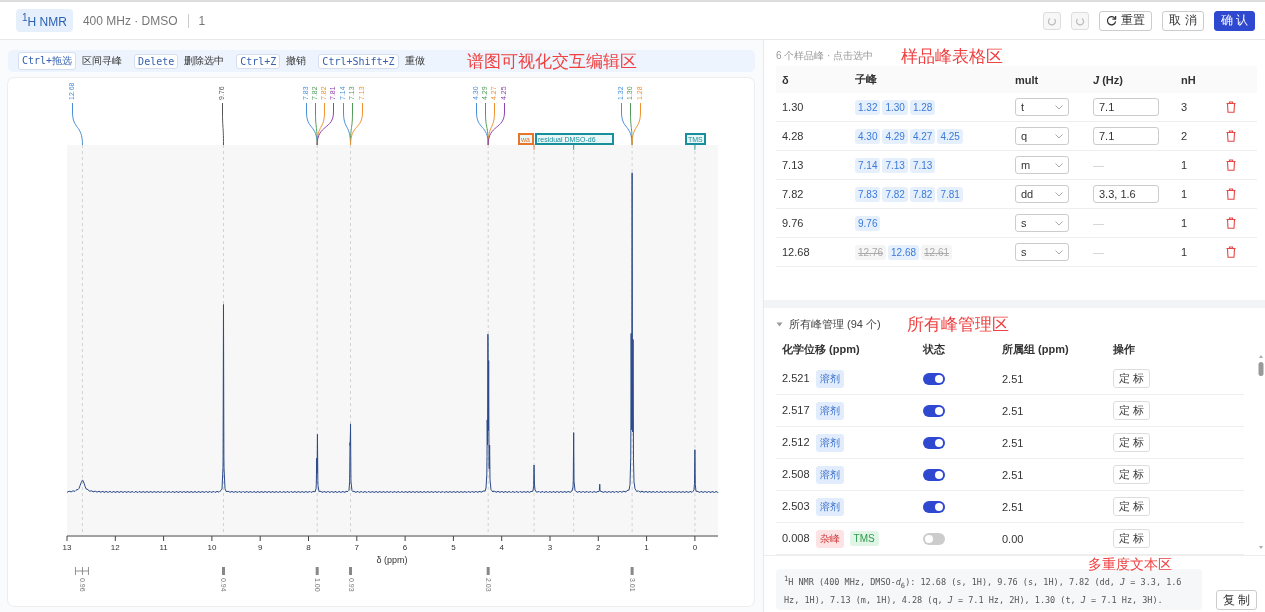 Image resolution: width=1265 pixels, height=612 pixels. Describe the element at coordinates (812, 223) in the screenshot. I see `shift-cell: 9.76` at that location.